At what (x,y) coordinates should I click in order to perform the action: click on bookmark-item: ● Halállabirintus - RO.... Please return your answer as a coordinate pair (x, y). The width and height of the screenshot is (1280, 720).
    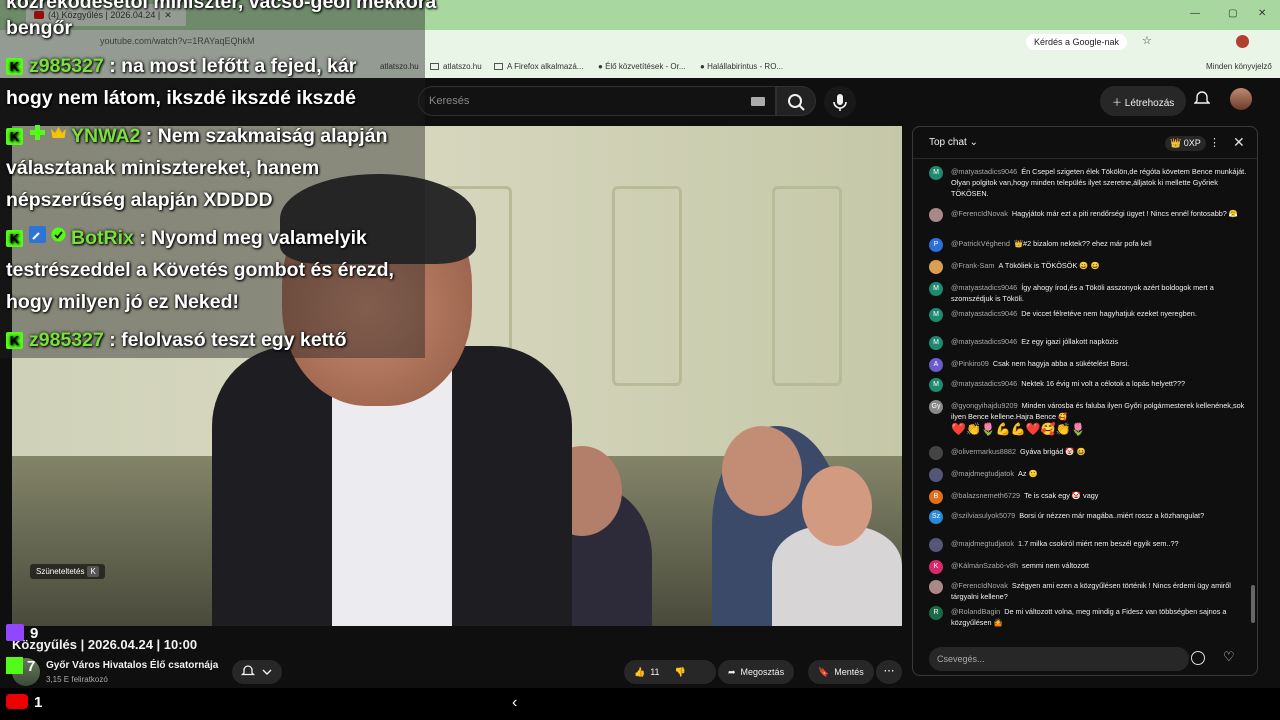
    Looking at the image, I should click on (741, 66).